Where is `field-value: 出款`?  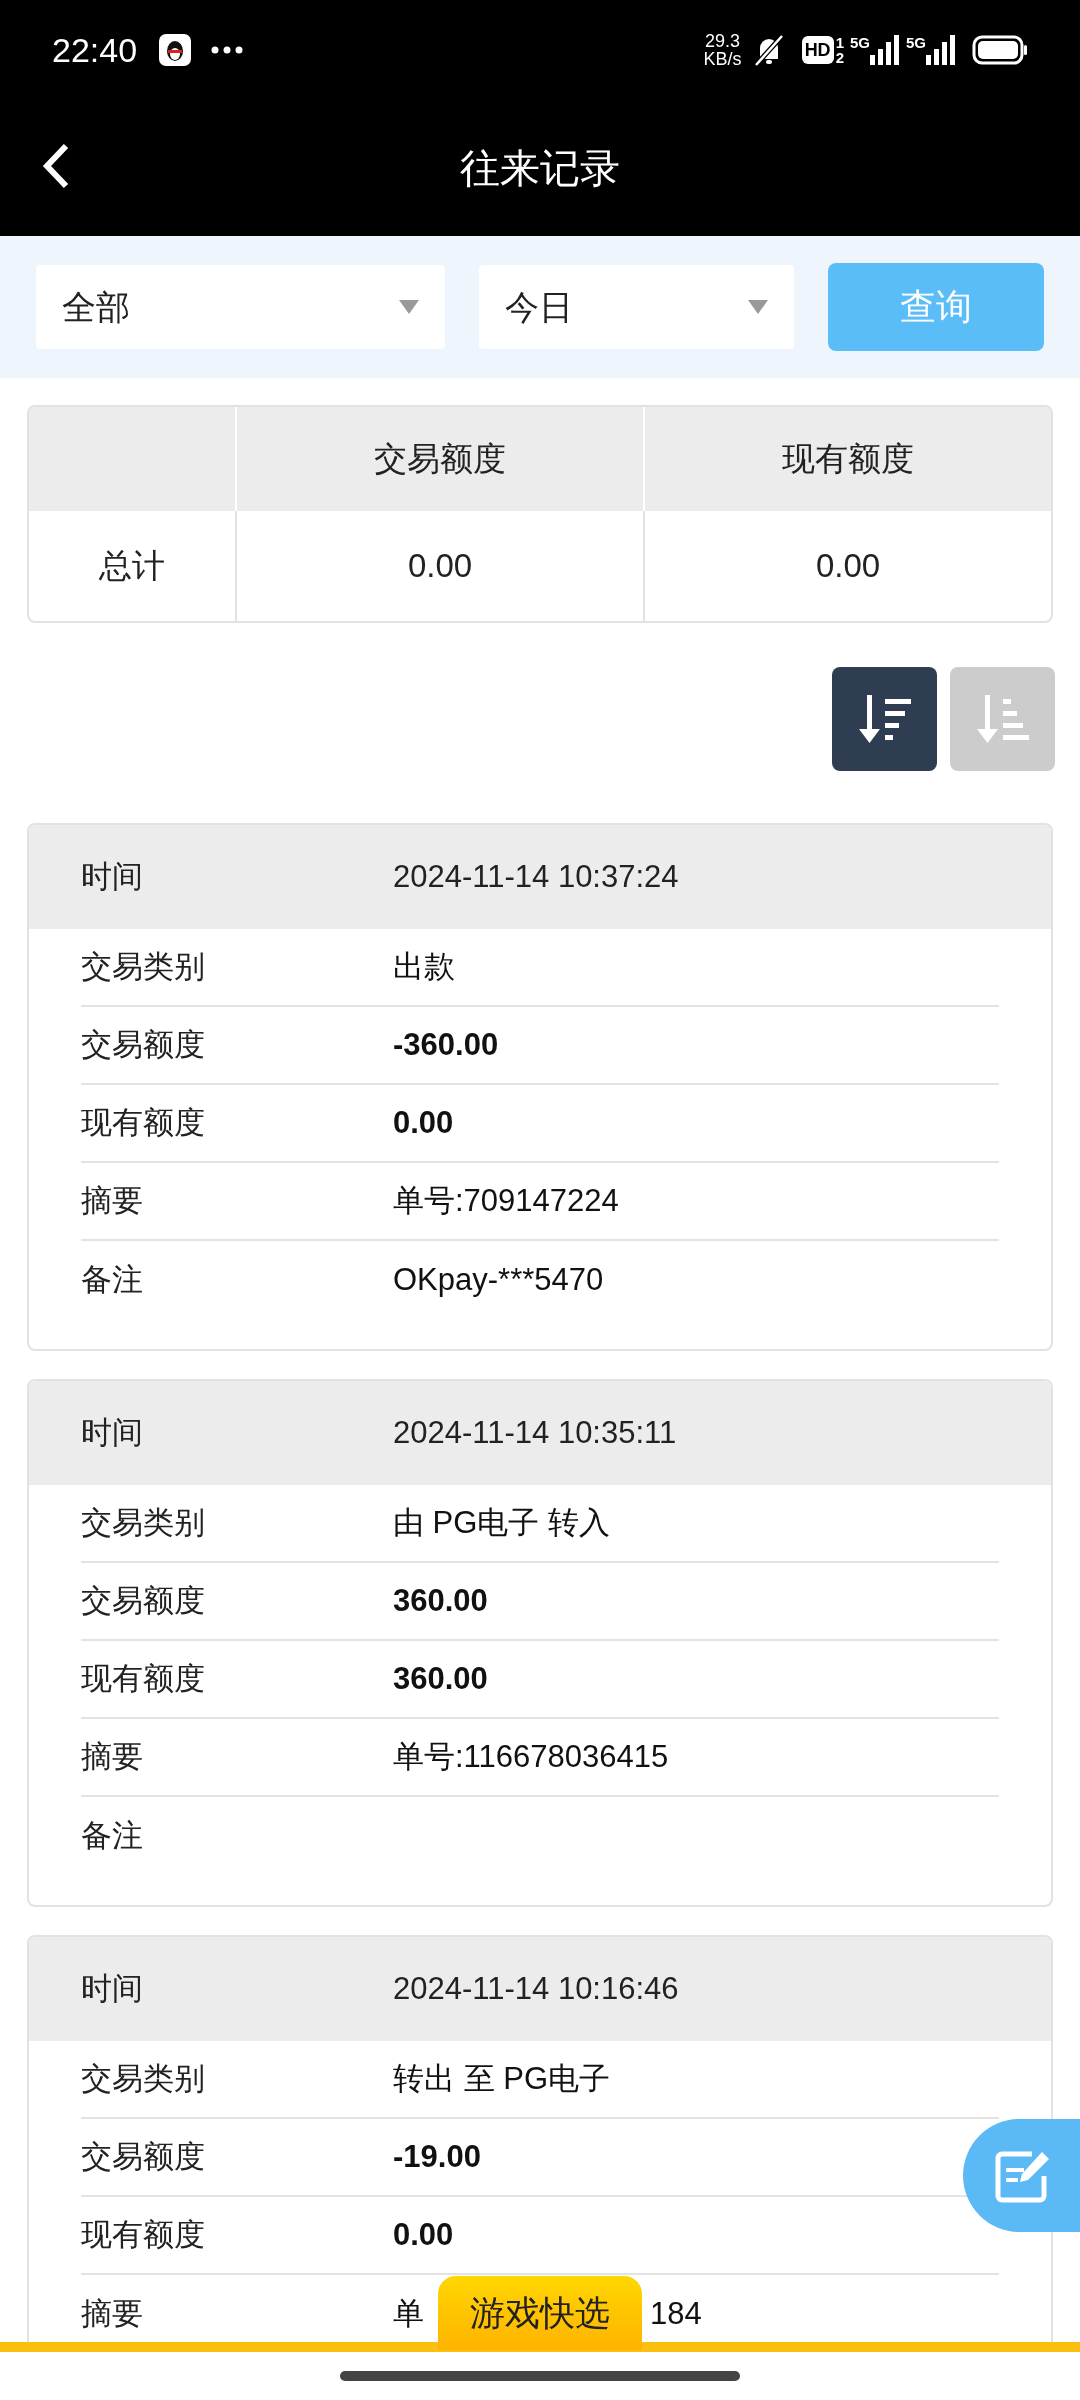
field-value: 出款 is located at coordinates (424, 966).